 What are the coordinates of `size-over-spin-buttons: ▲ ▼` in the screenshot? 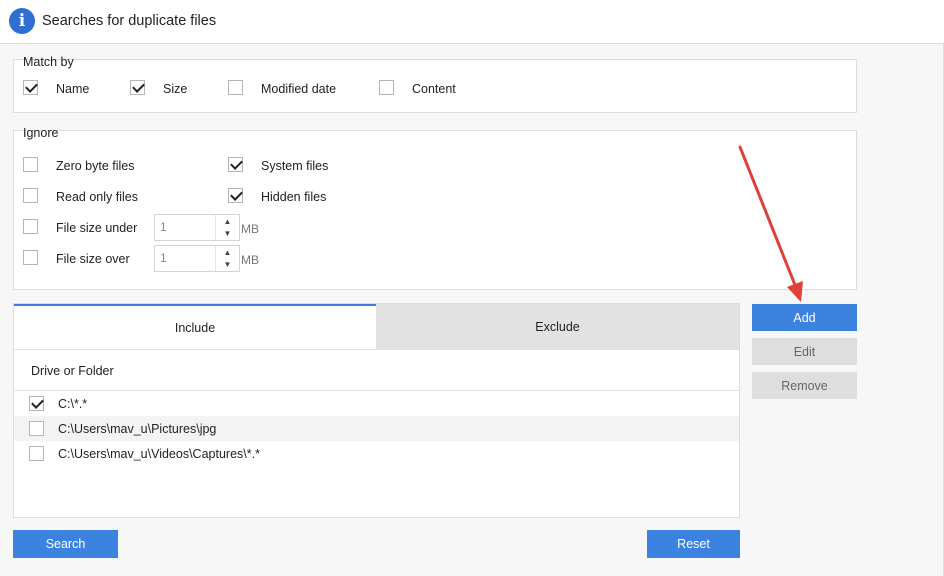 It's located at (227, 258).